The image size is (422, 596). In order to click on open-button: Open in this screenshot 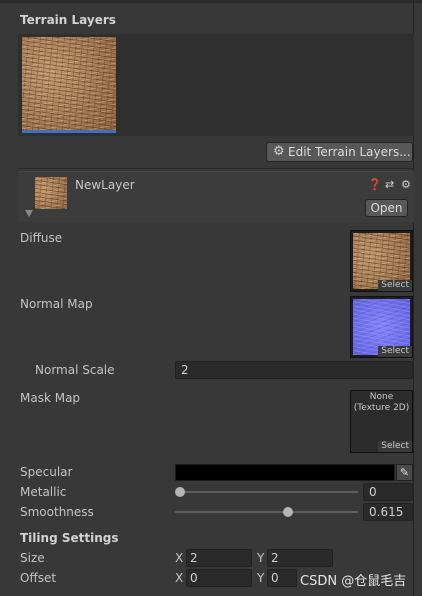, I will do `click(386, 208)`.